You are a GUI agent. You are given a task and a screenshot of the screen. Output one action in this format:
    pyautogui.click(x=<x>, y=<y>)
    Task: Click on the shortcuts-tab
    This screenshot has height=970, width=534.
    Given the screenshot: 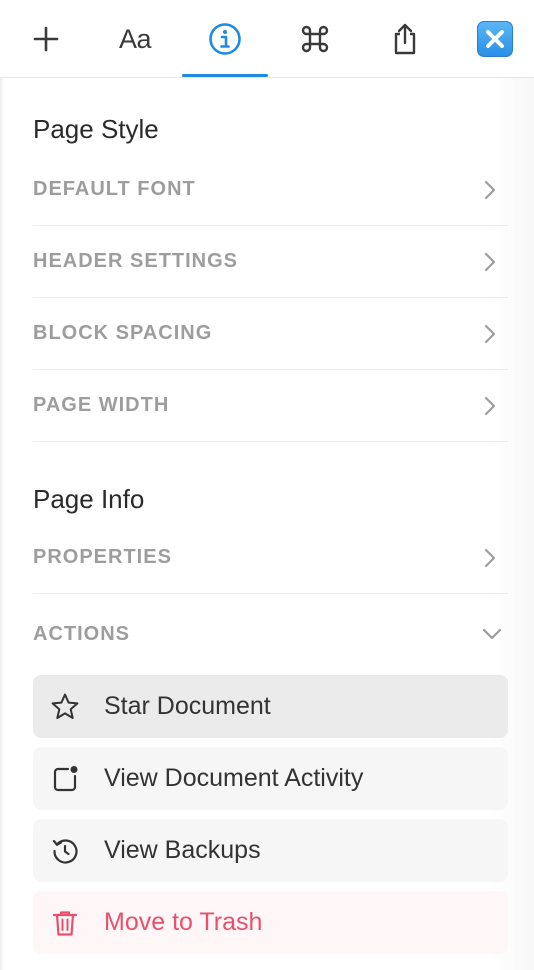 What is the action you would take?
    pyautogui.click(x=315, y=39)
    